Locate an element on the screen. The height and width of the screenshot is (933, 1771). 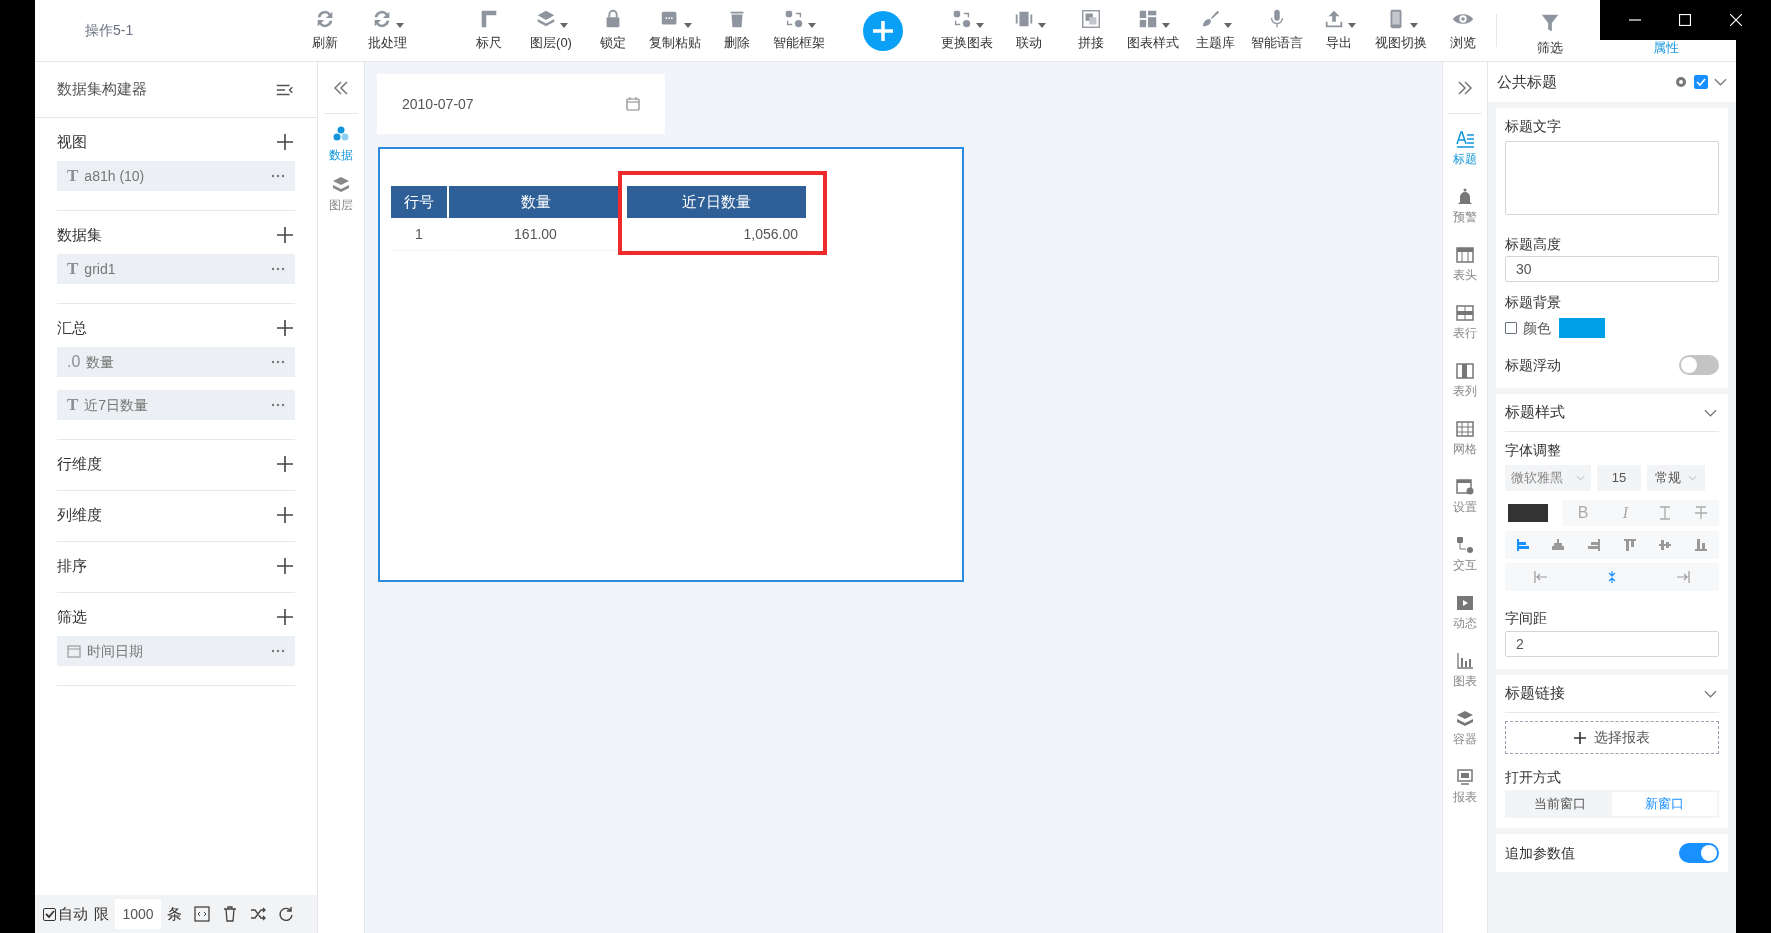
property-tab: 交互 is located at coordinates (1465, 555).